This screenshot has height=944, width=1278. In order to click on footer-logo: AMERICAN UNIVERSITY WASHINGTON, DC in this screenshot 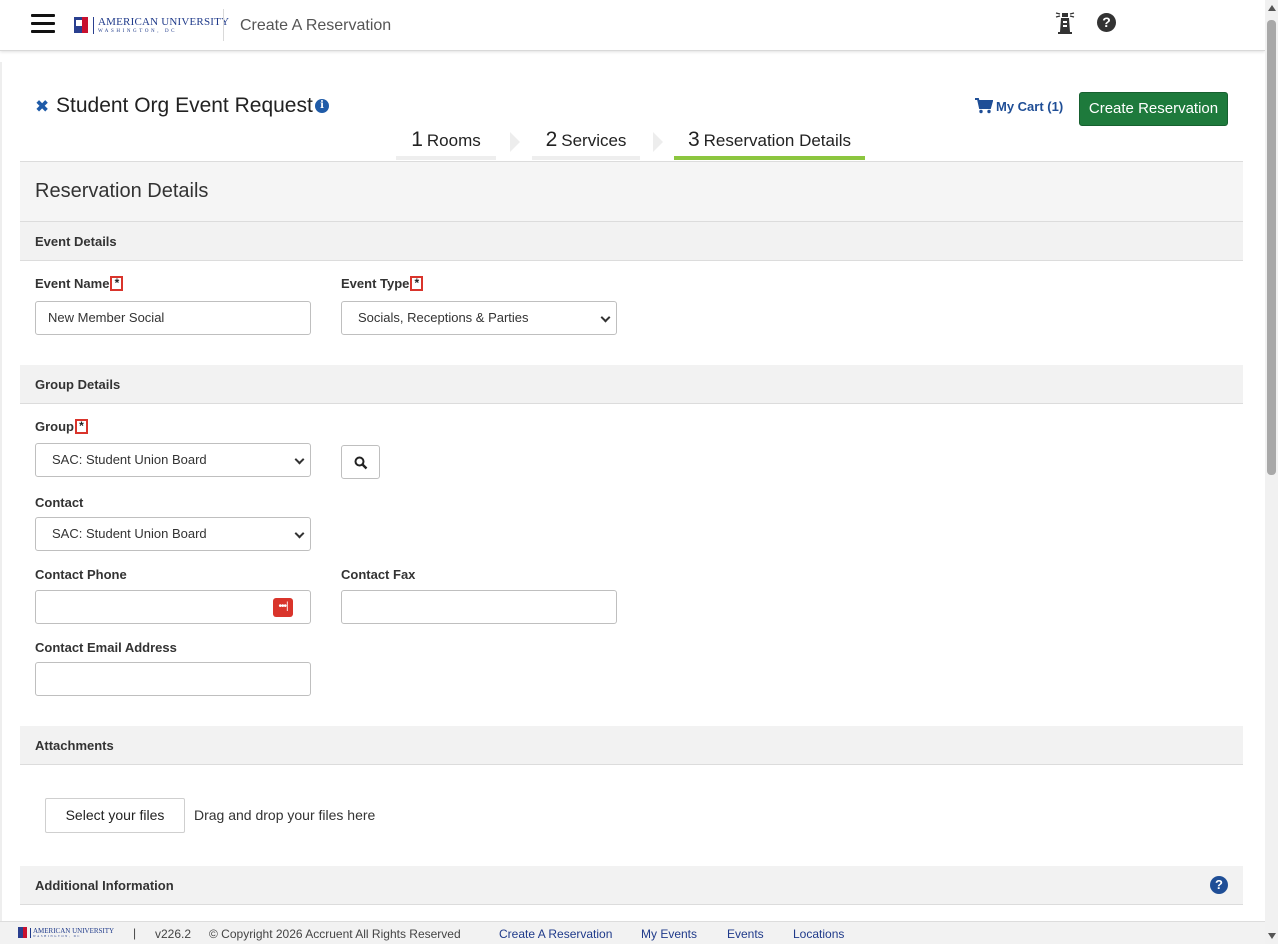, I will do `click(66, 932)`.